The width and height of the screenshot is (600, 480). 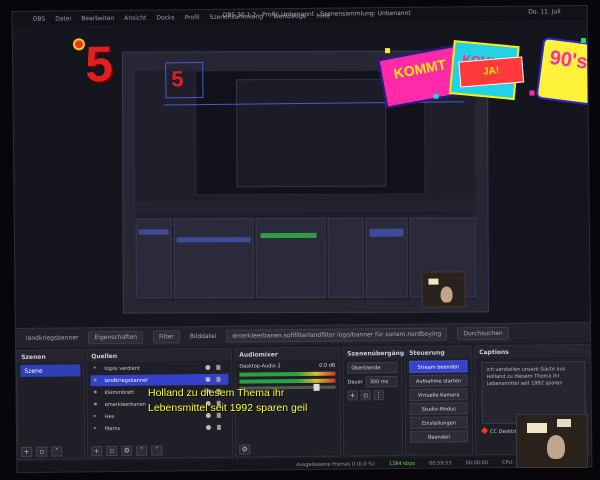 What do you see at coordinates (327, 365) in the screenshot?
I see `channel-db: 0.0 dB` at bounding box center [327, 365].